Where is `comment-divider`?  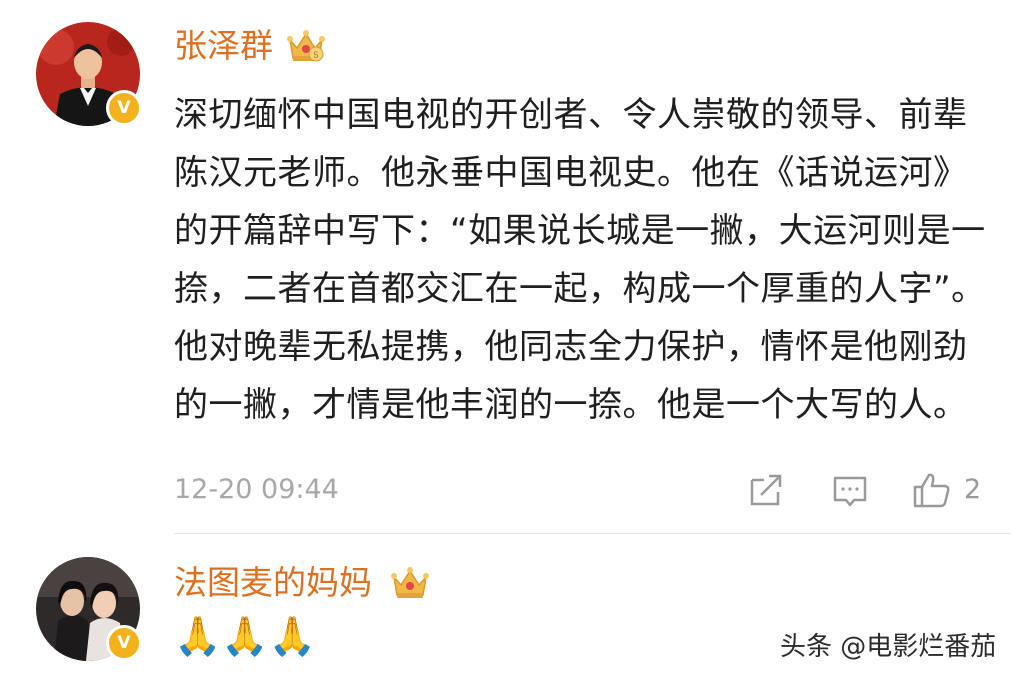
comment-divider is located at coordinates (592, 533).